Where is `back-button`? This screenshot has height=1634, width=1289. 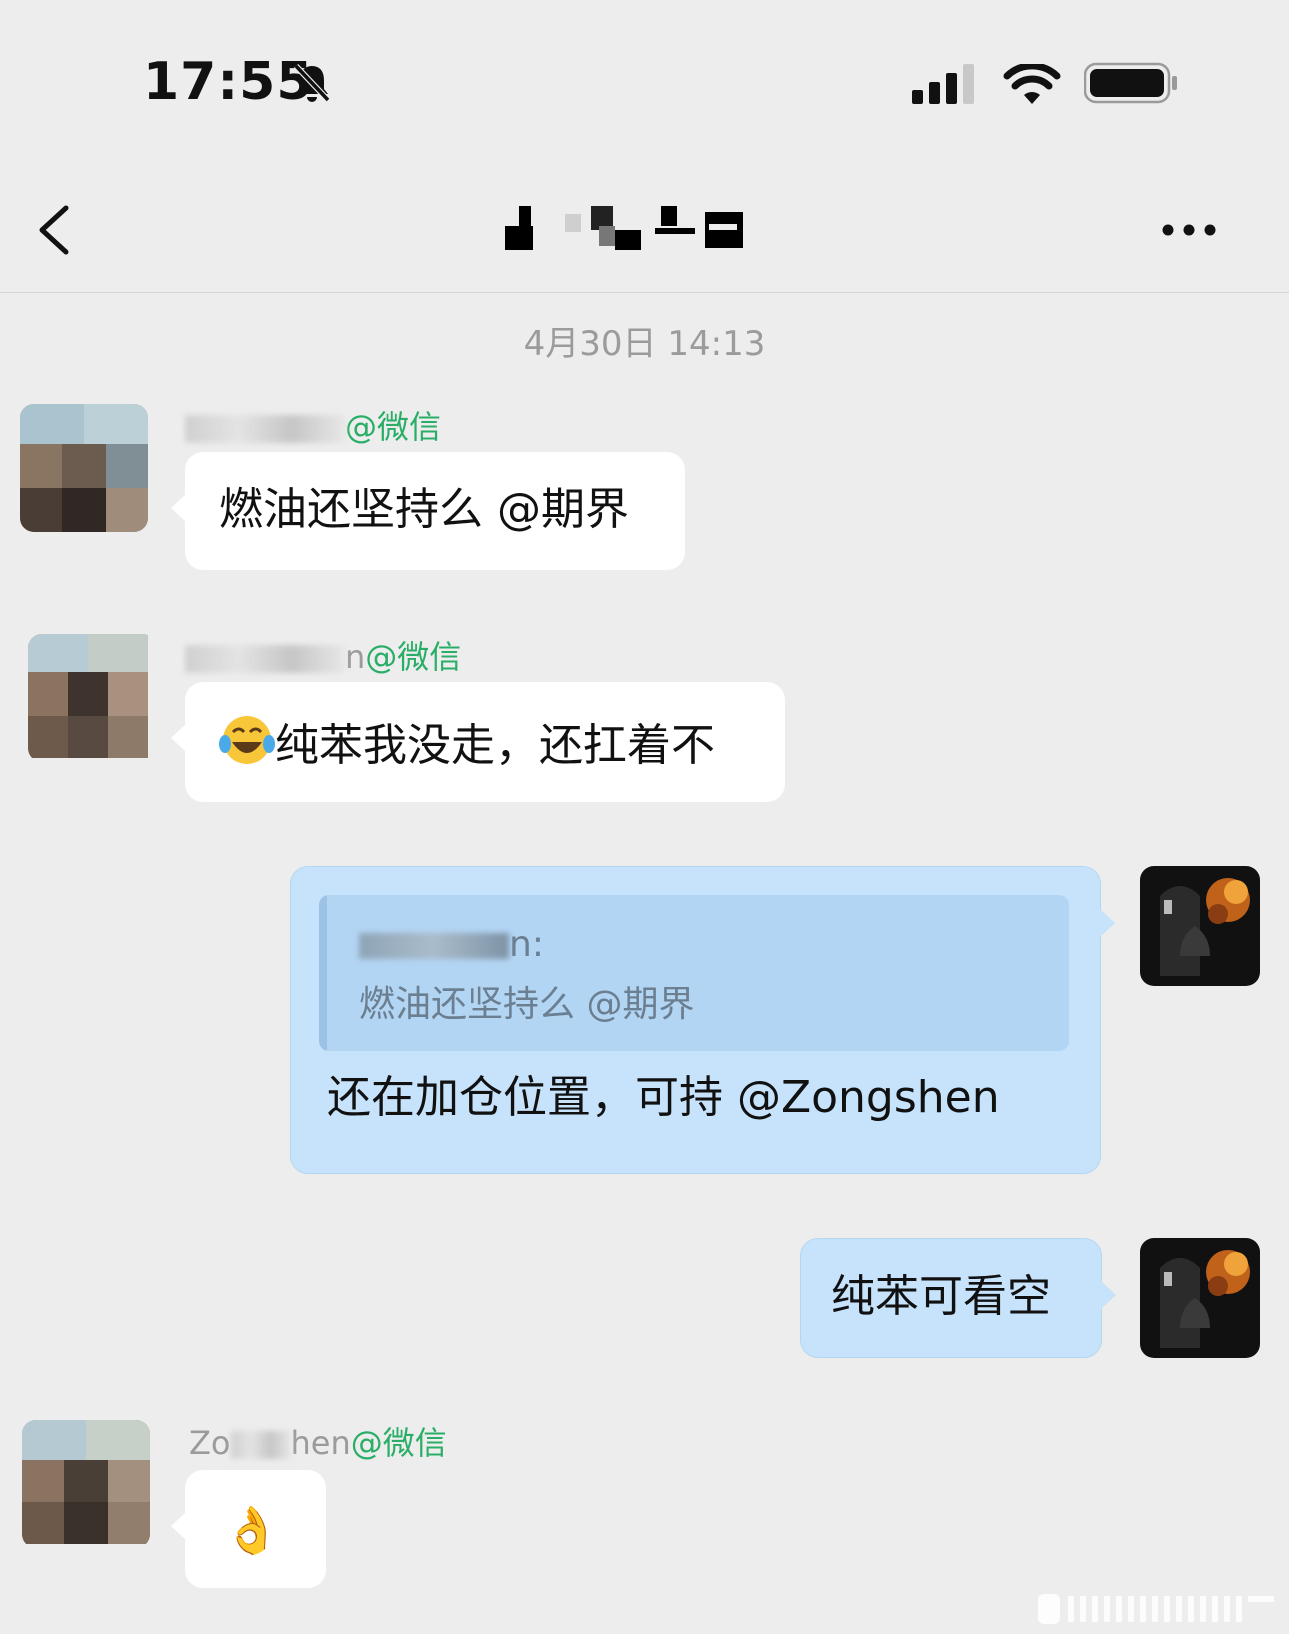
back-button is located at coordinates (55, 230).